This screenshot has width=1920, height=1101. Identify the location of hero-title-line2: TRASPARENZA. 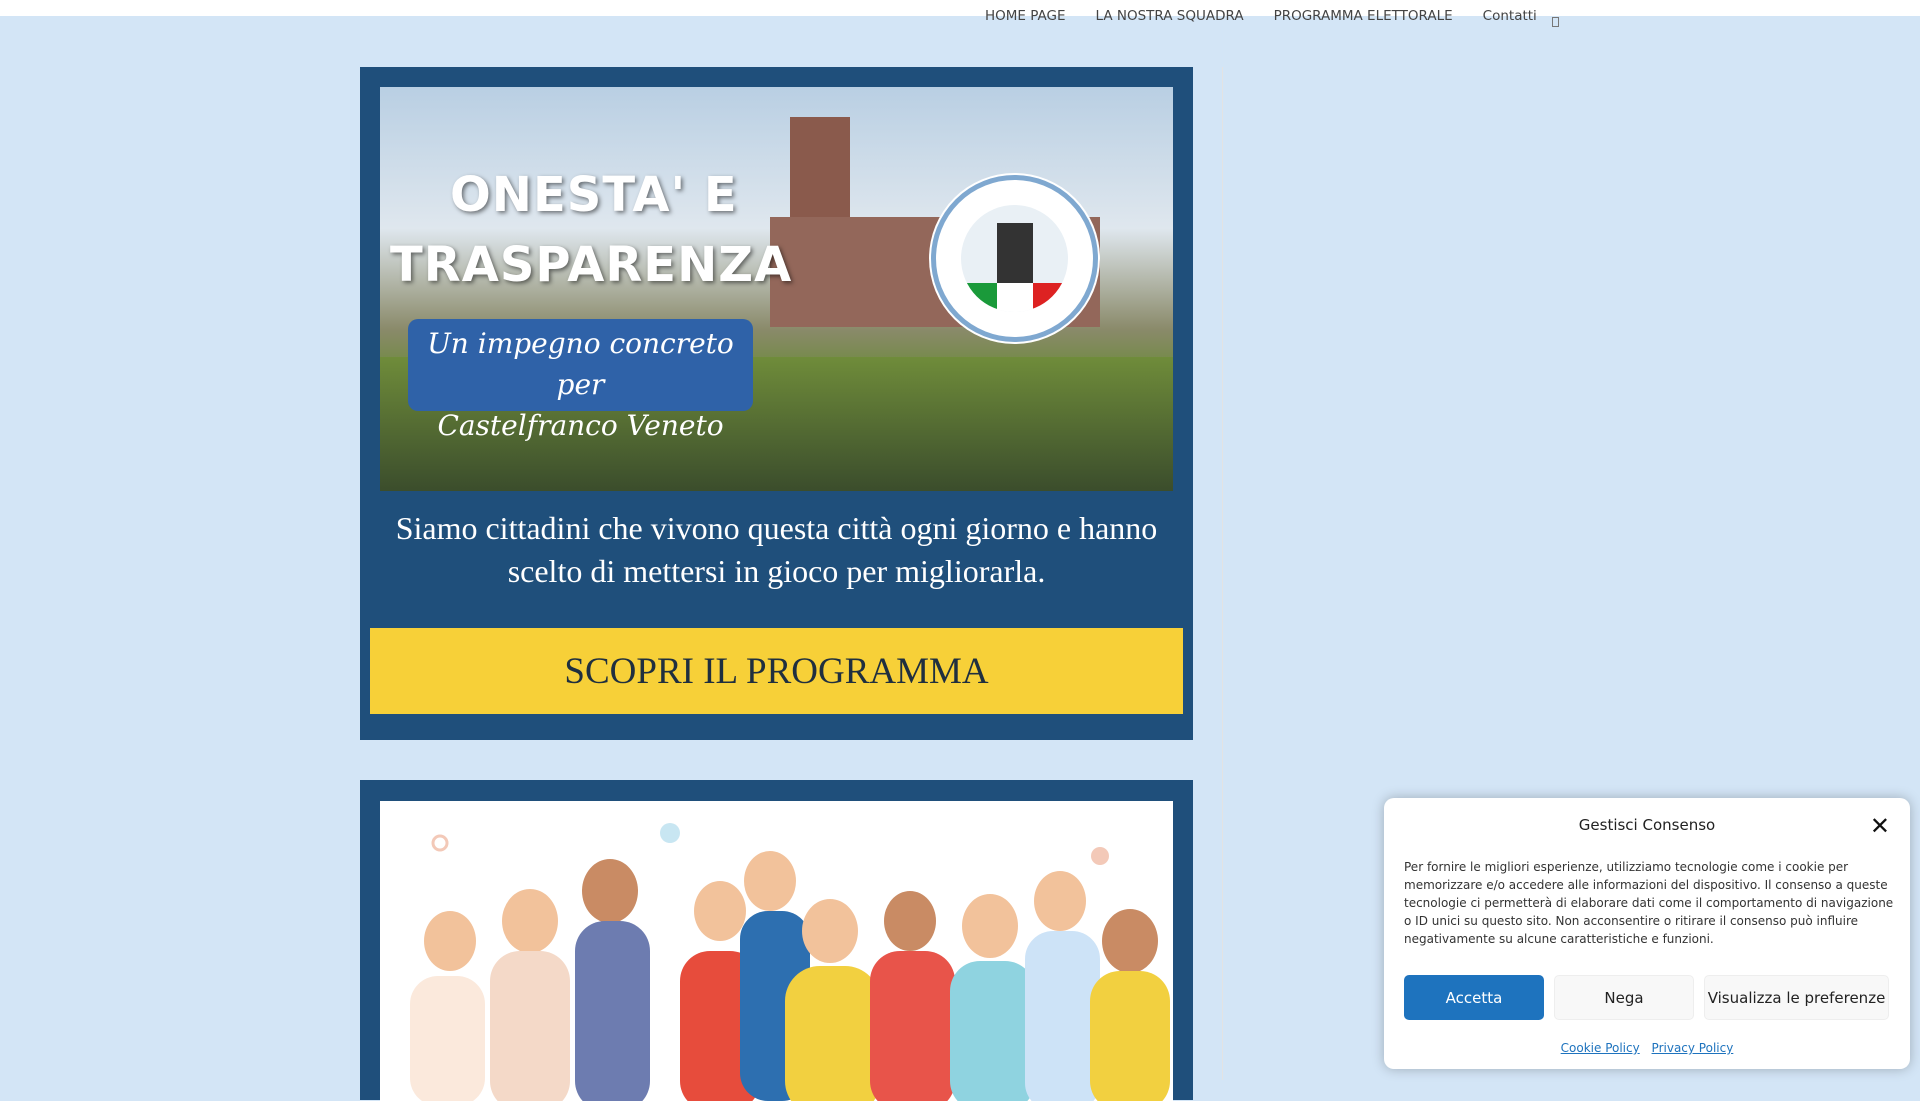
(591, 265).